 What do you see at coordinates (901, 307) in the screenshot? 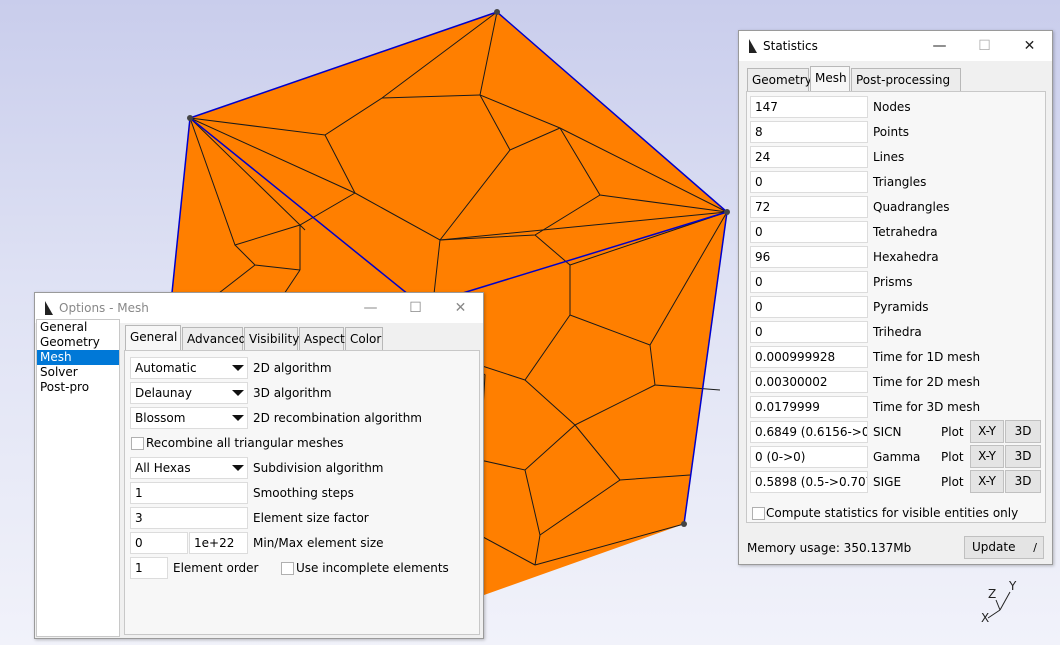
I see `stat-label: Pyramids` at bounding box center [901, 307].